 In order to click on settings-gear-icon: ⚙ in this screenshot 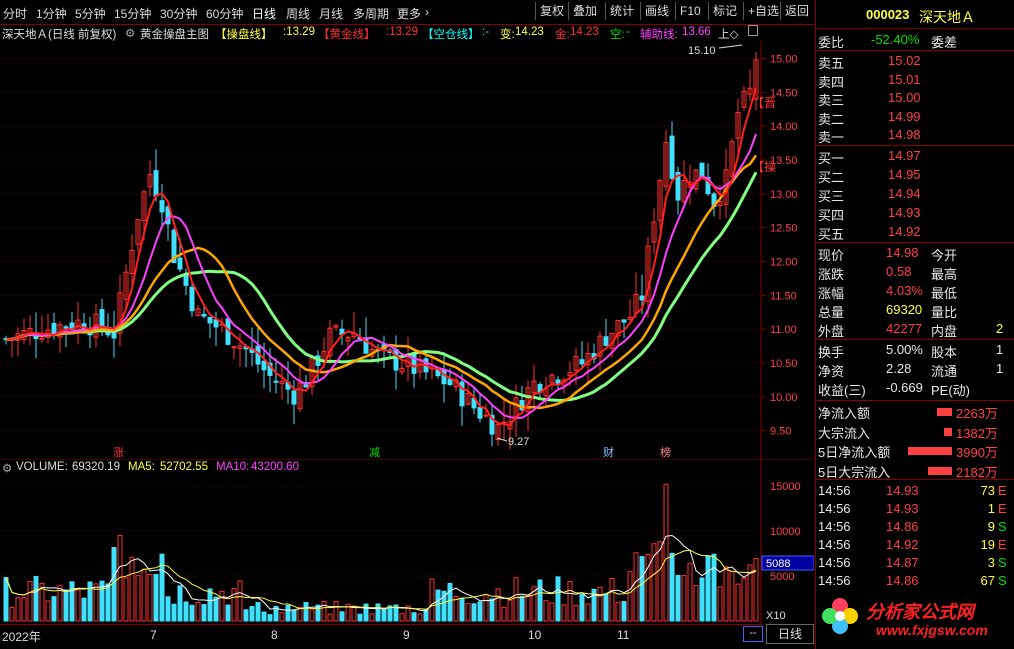, I will do `click(130, 33)`.